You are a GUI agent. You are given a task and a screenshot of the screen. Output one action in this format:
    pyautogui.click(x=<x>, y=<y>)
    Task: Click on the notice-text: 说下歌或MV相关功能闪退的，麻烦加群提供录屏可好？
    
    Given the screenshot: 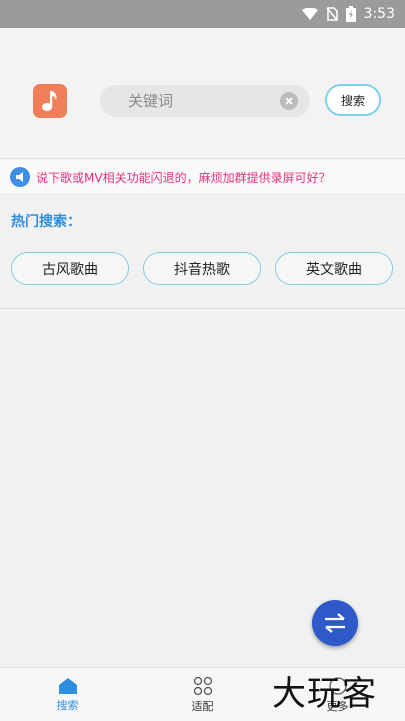 What is the action you would take?
    pyautogui.click(x=183, y=177)
    